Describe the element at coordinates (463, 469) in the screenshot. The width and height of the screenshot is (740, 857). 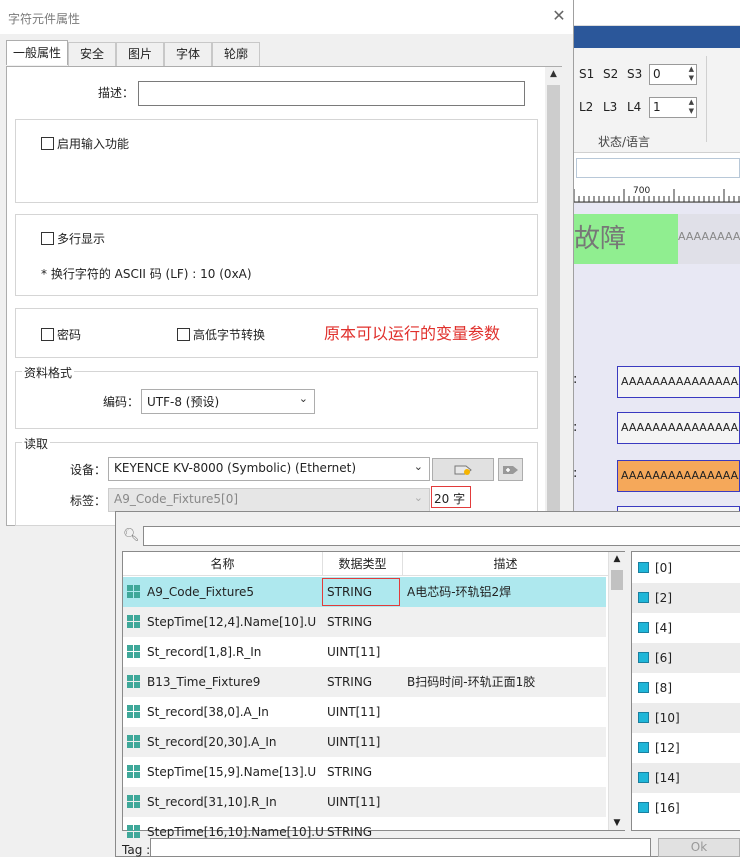
I see `tag-browse-button` at that location.